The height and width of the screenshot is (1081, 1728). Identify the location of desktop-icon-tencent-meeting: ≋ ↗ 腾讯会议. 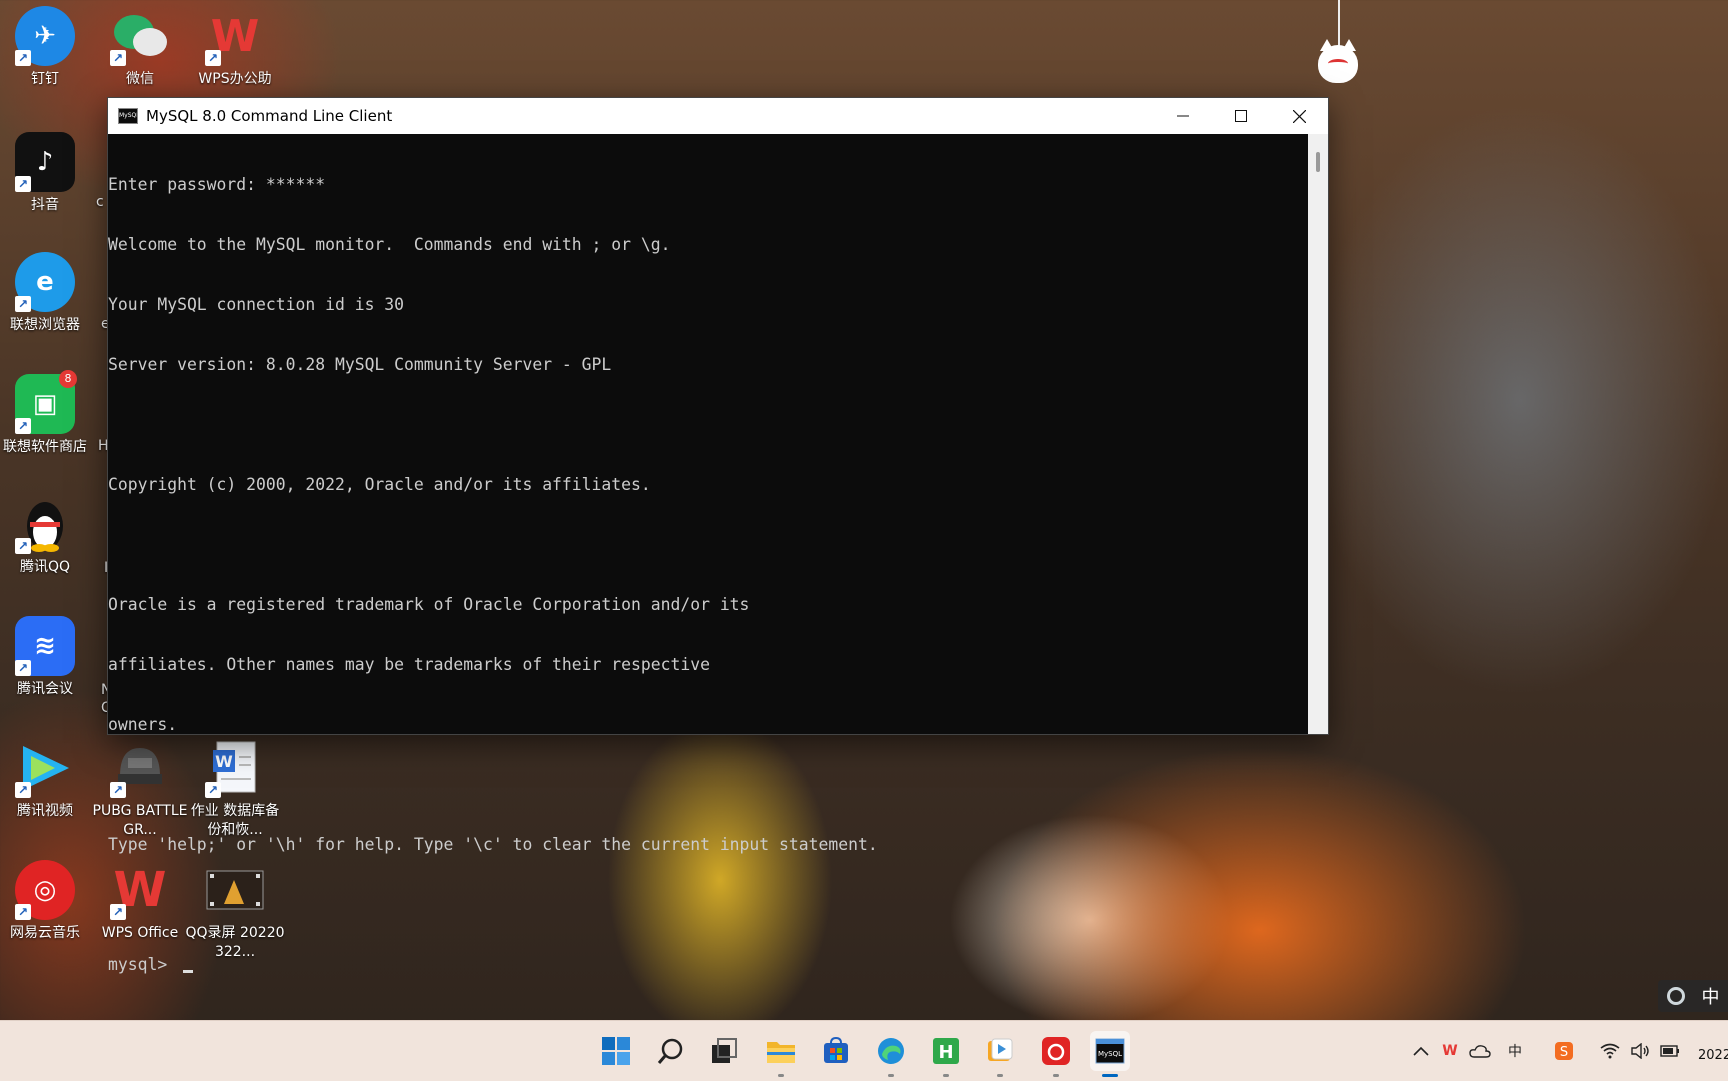
(45, 657).